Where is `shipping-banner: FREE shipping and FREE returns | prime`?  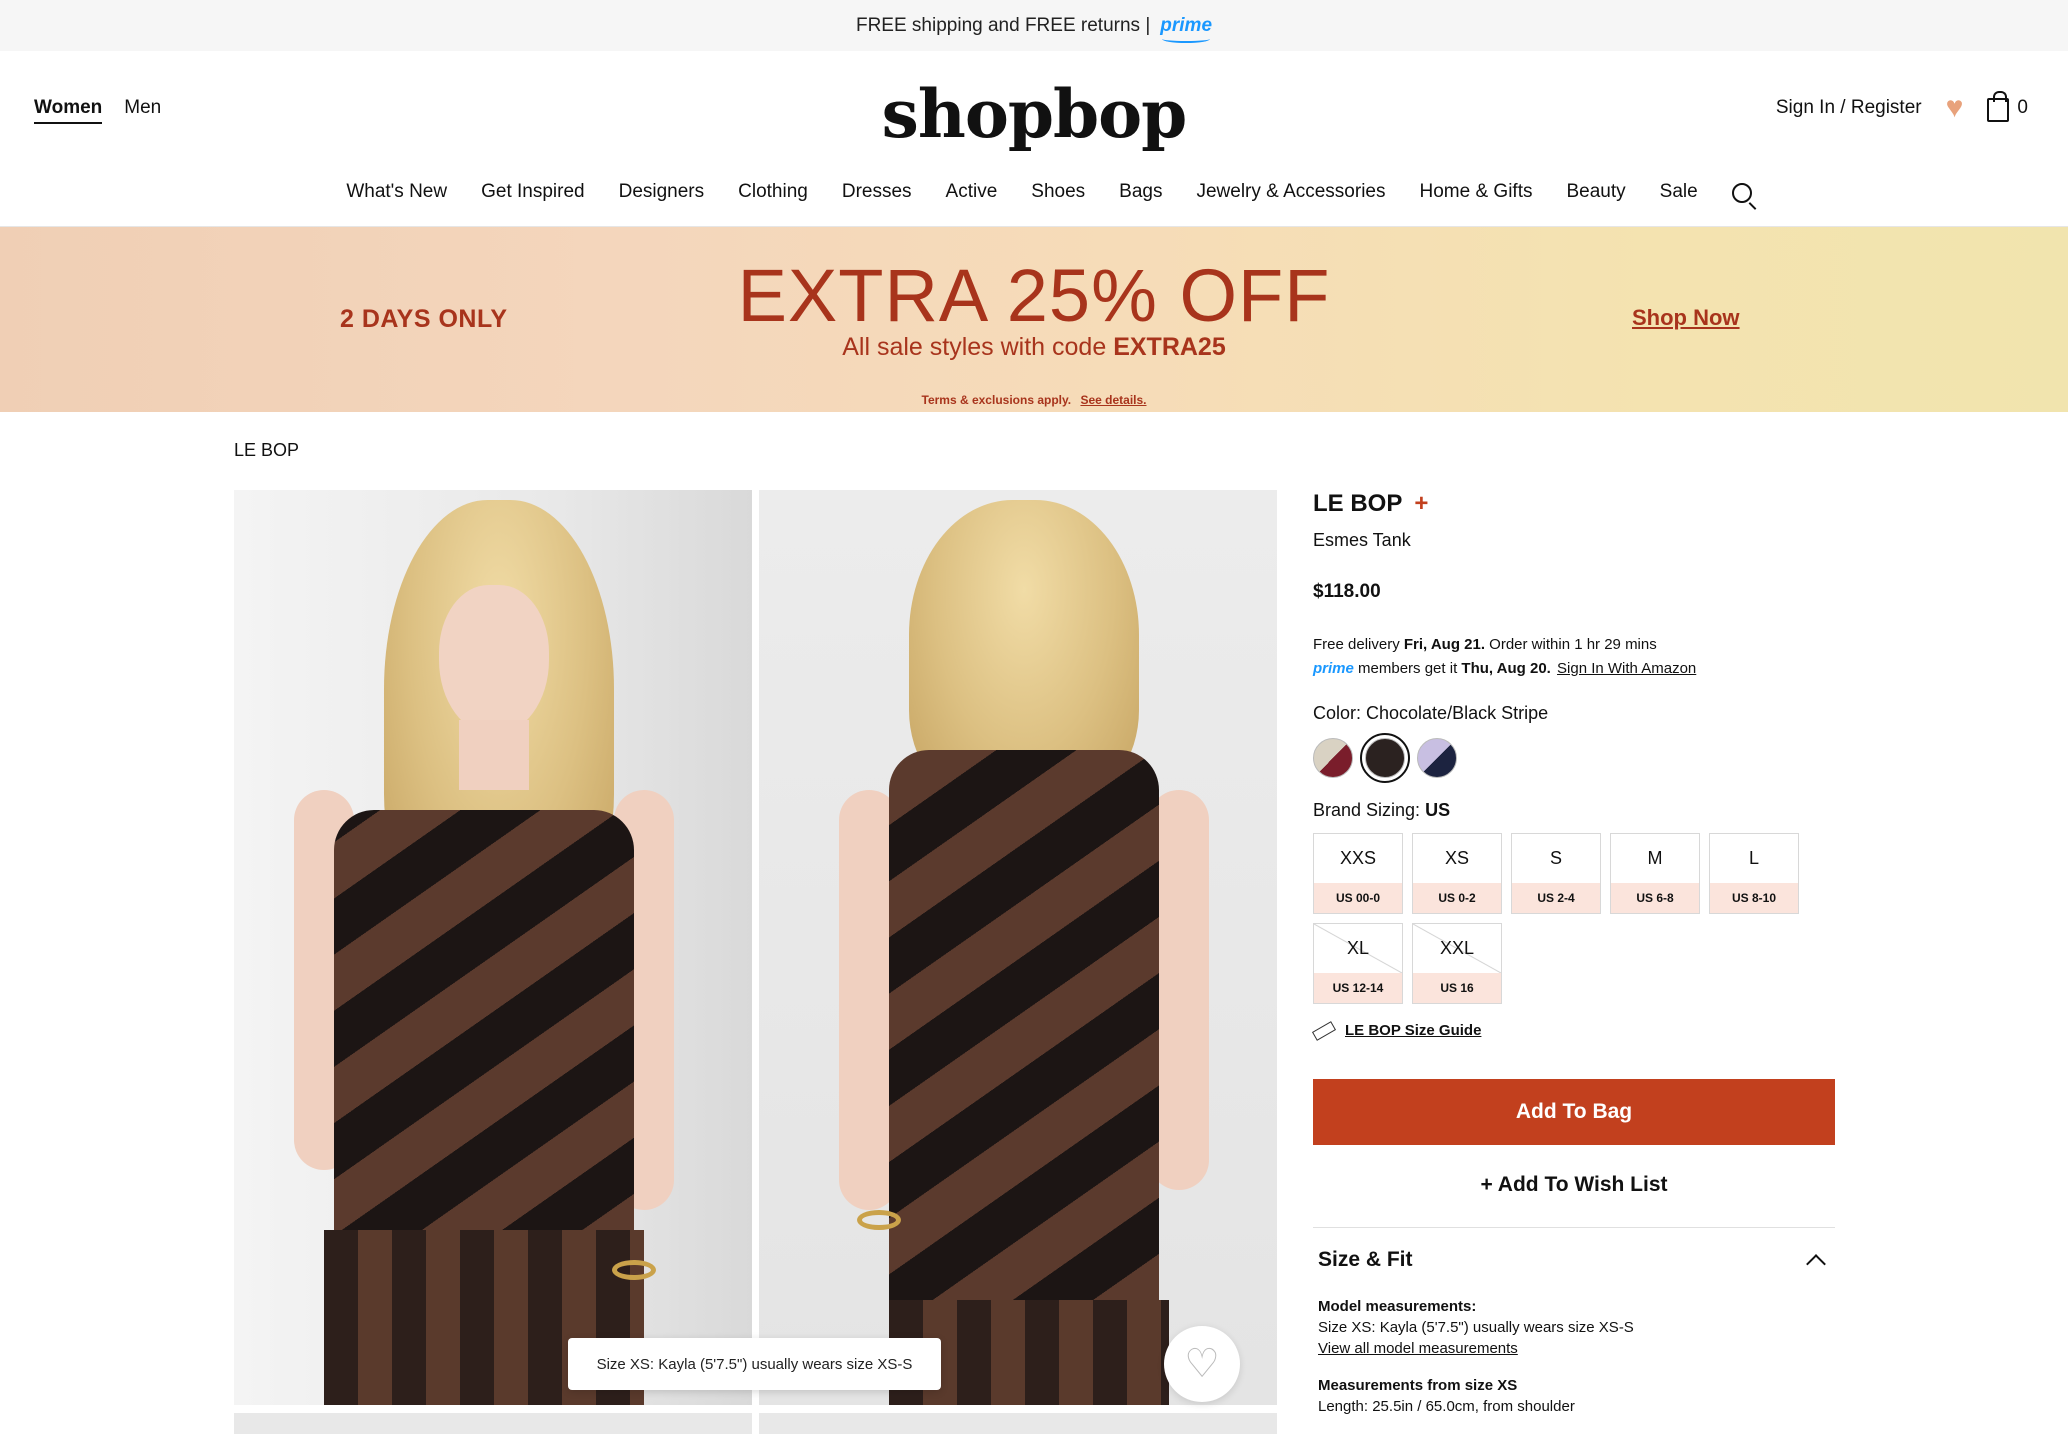 shipping-banner: FREE shipping and FREE returns | prime is located at coordinates (1034, 25).